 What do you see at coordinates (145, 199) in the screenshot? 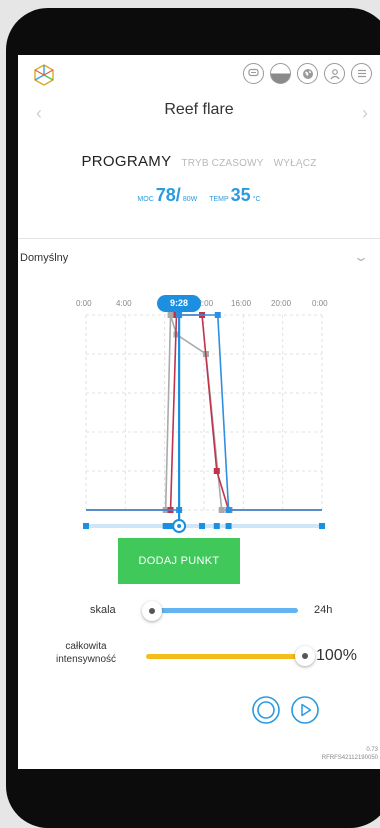
I see `power-label: MOC` at bounding box center [145, 199].